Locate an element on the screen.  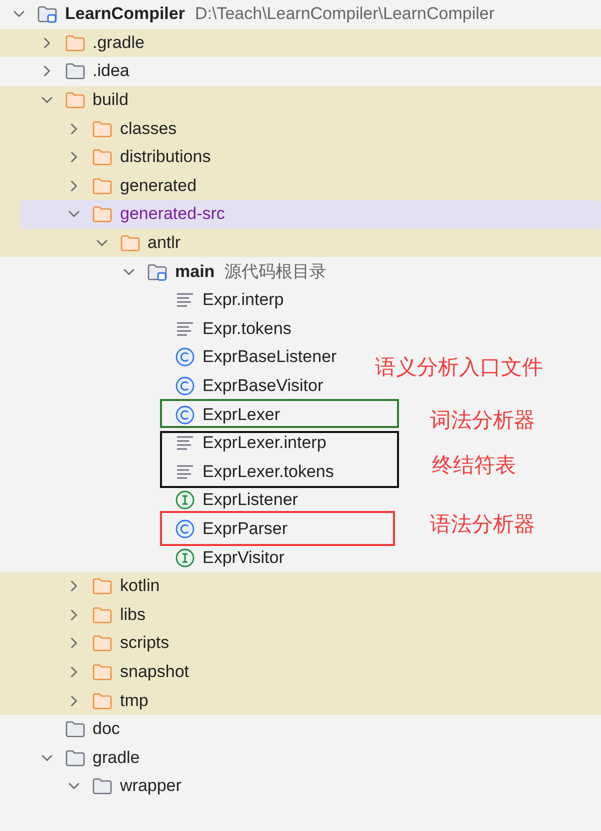
annotation-note: 终结符表 is located at coordinates (474, 465).